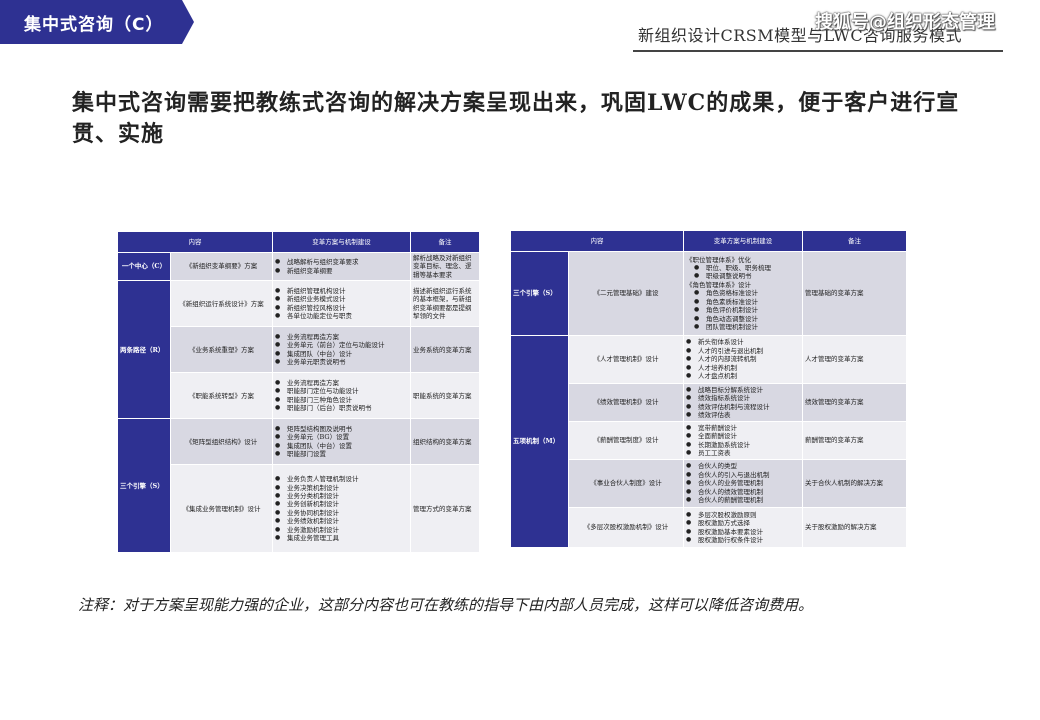 This screenshot has width=1040, height=720. What do you see at coordinates (341, 316) in the screenshot?
I see `bullet-item: 各单位功能定位与职责` at bounding box center [341, 316].